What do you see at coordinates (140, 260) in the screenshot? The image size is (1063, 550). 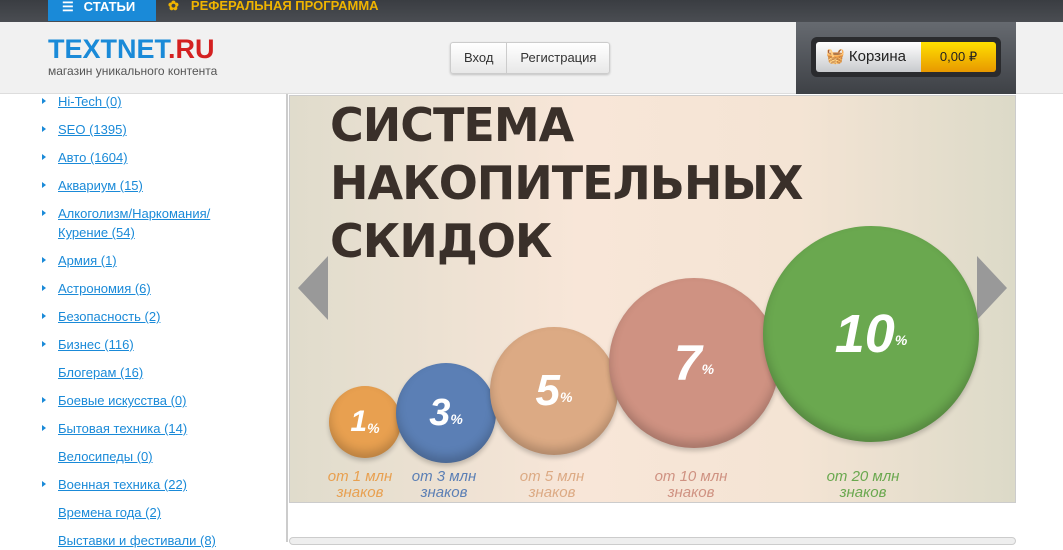 I see `category-link: Армия (1)` at bounding box center [140, 260].